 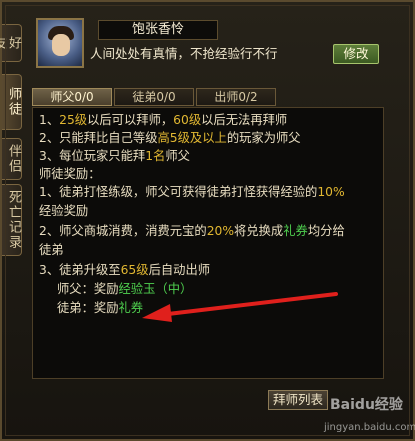 What do you see at coordinates (100, 308) in the screenshot?
I see `reward-disciple: 徒弟：奖励礼券` at bounding box center [100, 308].